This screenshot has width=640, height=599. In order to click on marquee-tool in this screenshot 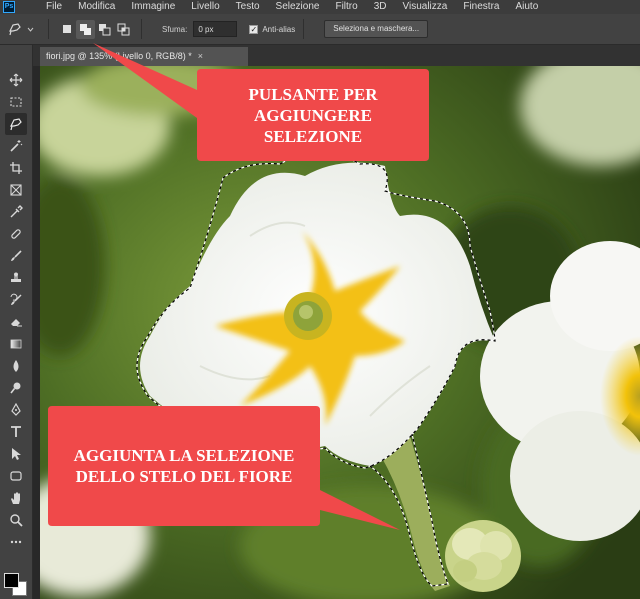, I will do `click(16, 102)`.